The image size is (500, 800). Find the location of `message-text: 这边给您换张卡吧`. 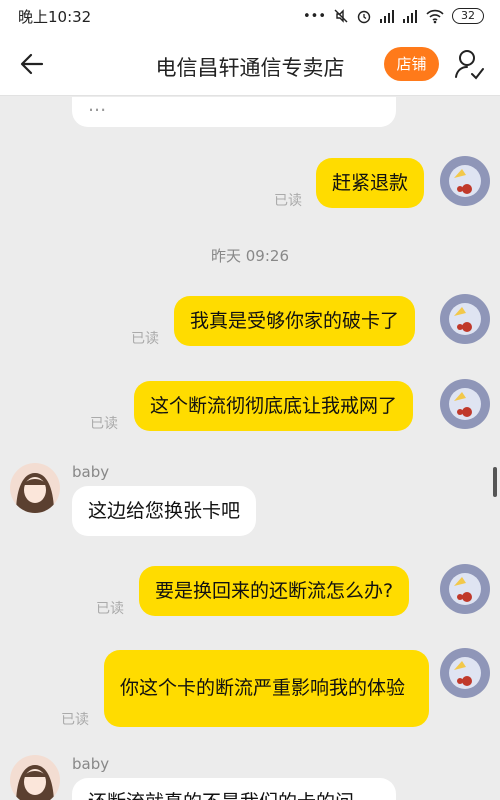

message-text: 这边给您换张卡吧 is located at coordinates (164, 510).